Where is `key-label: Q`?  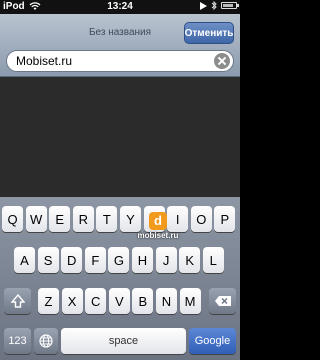
key-label: Q is located at coordinates (12, 219).